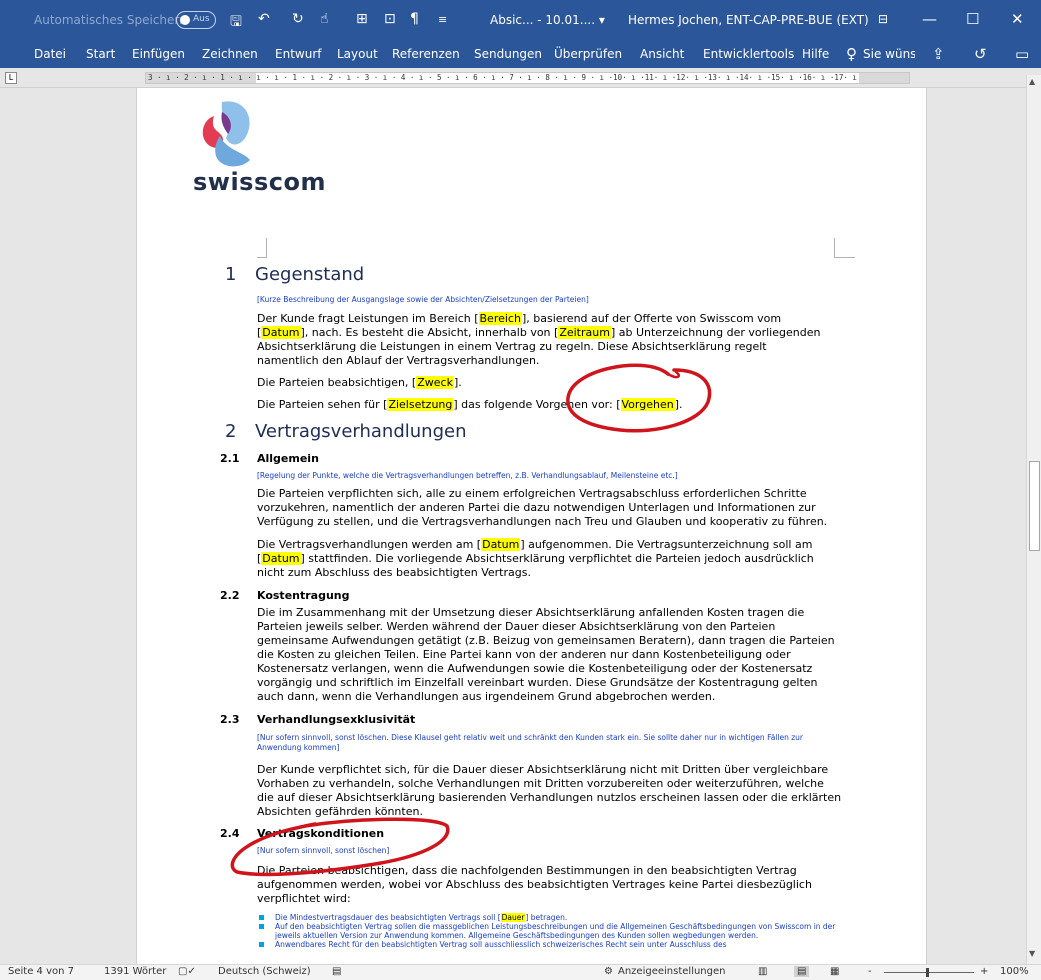  I want to click on crop-mark-right, so click(844, 248).